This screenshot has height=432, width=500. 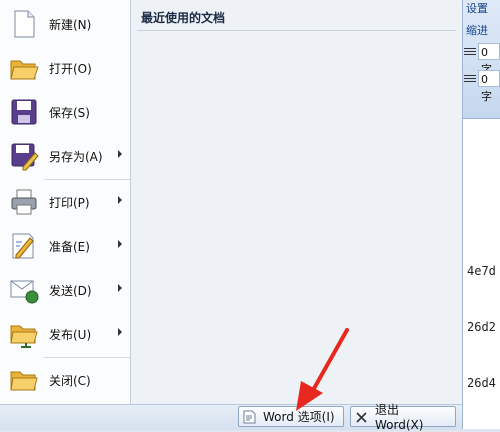 I want to click on indent-right-icon, so click(x=470, y=79).